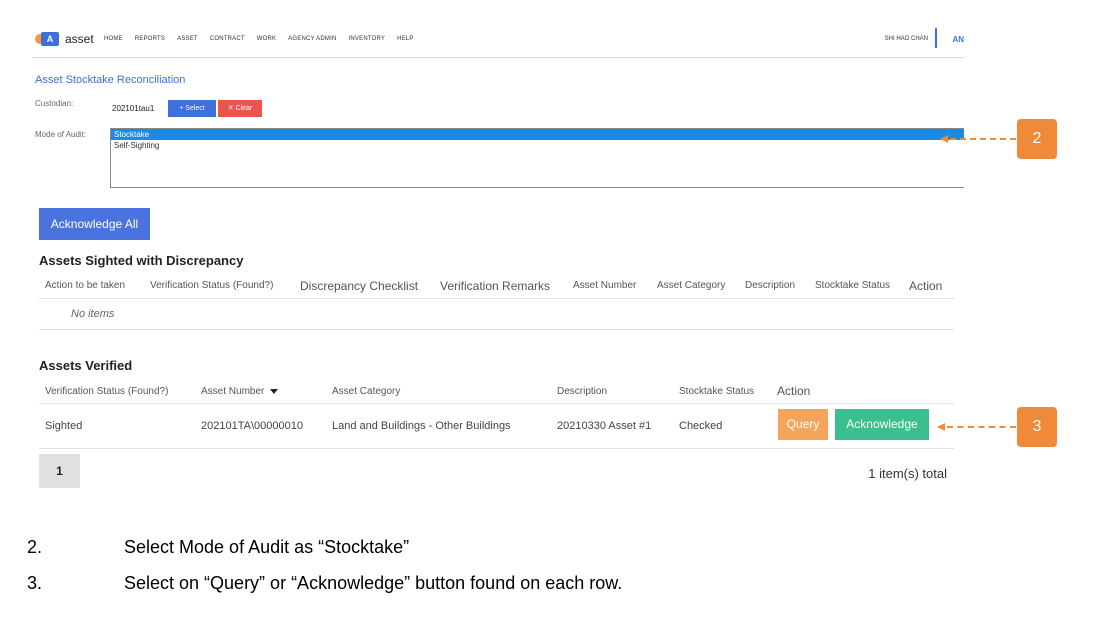  Describe the element at coordinates (421, 426) in the screenshot. I see `cell-category: Land and Buildings - Other Buildings` at that location.